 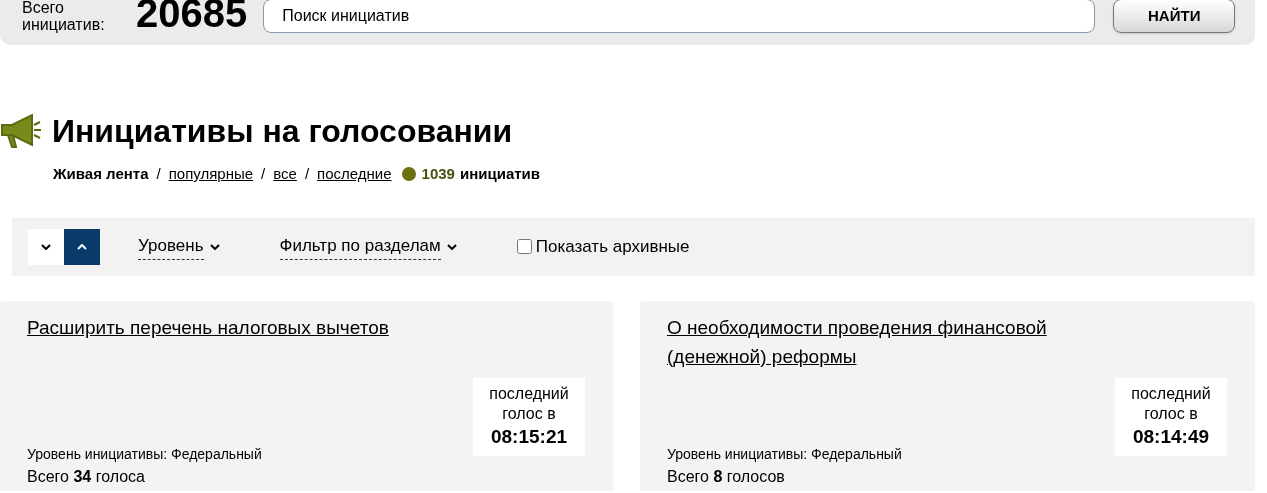 I want to click on search-field: Поиск инициатив, so click(x=679, y=16).